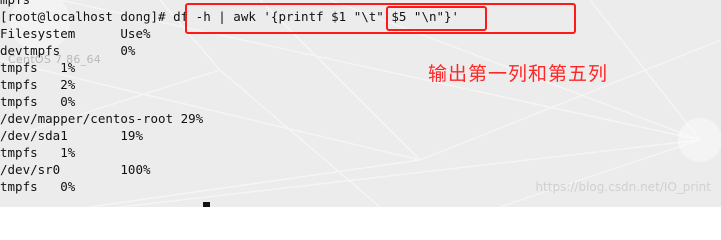 The height and width of the screenshot is (240, 721). Describe the element at coordinates (83, 16) in the screenshot. I see `shell-prompt: [root@localhost dong]#` at that location.